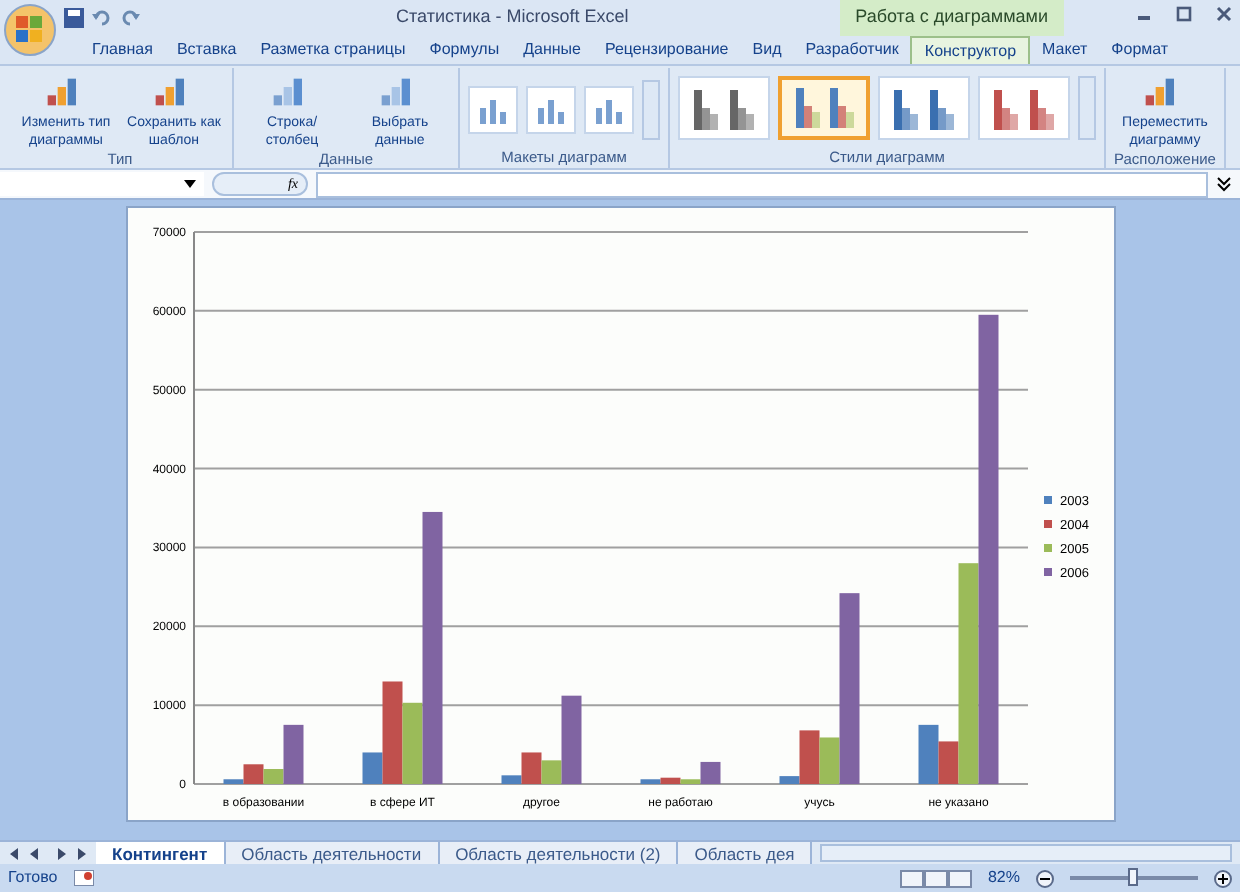 This screenshot has width=1240, height=892. I want to click on zoom-in-icon, so click(1223, 878).